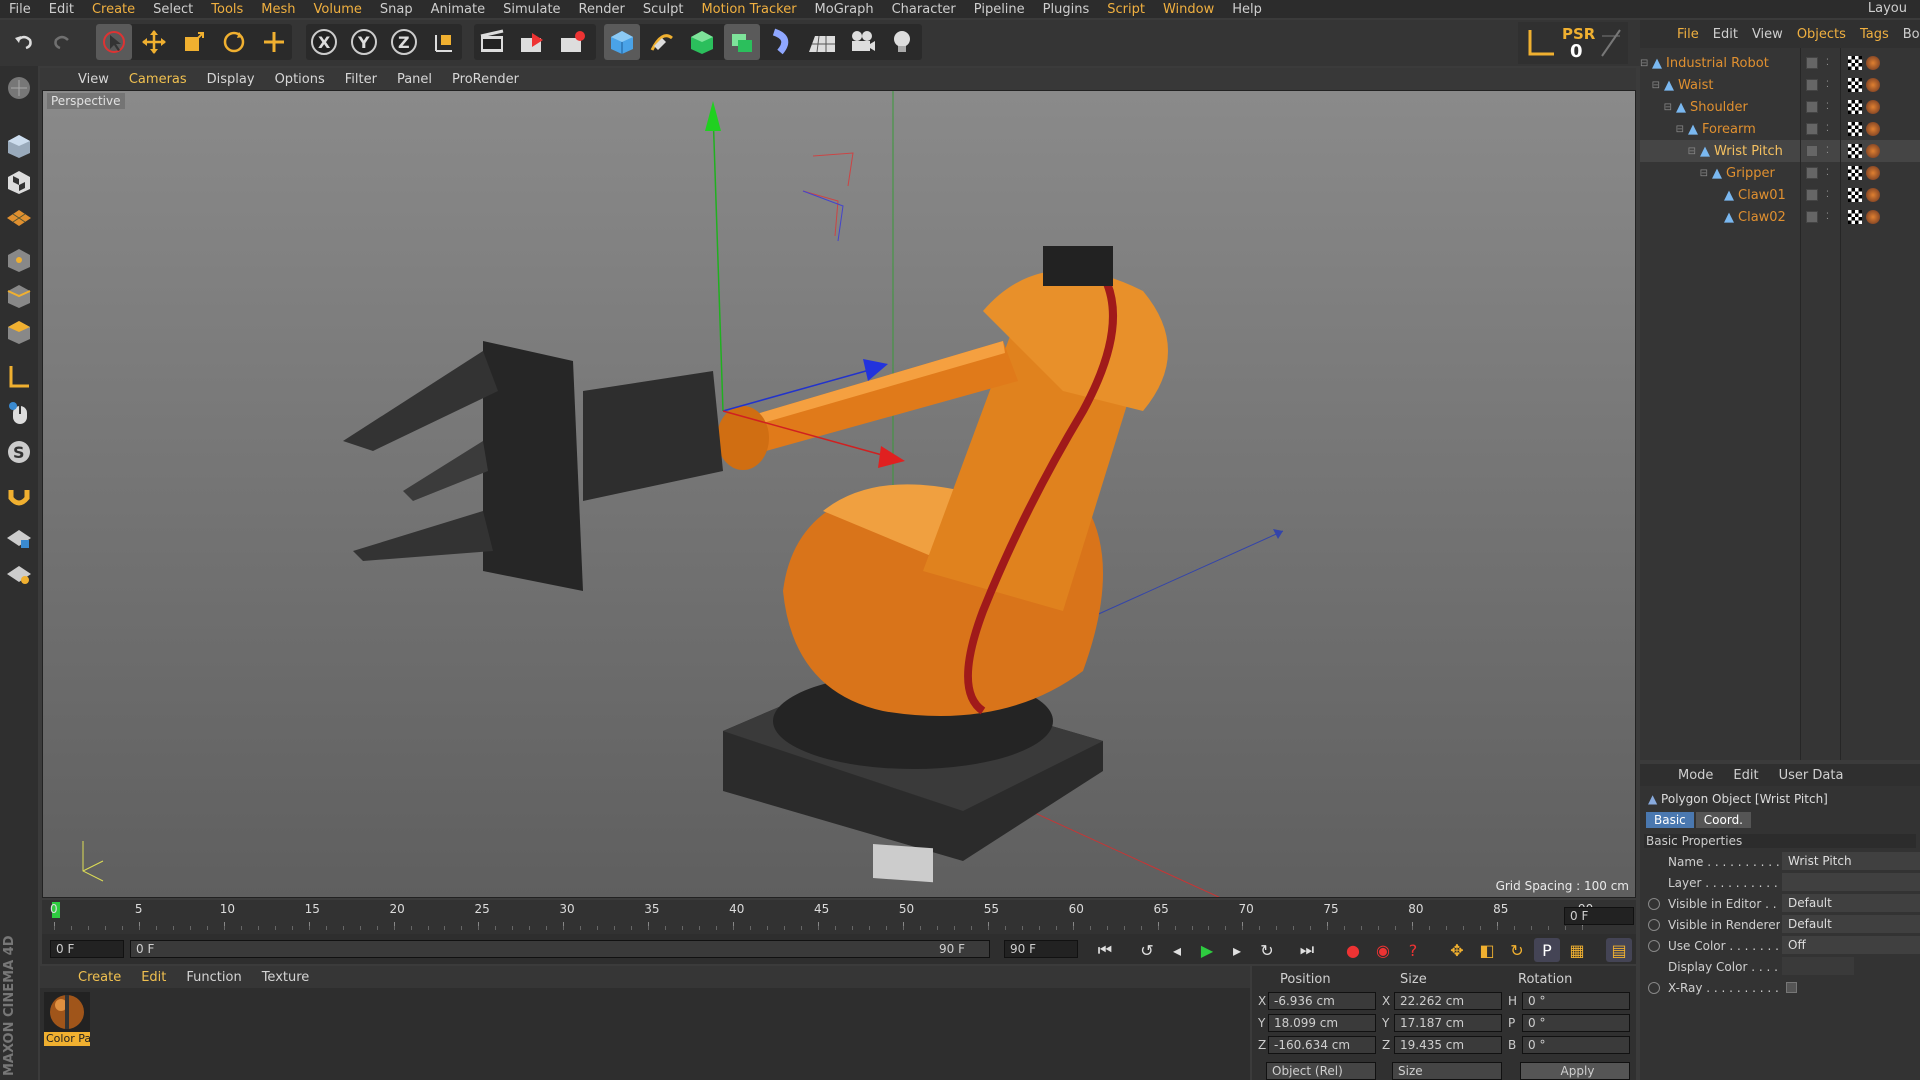  I want to click on magnet-icon, so click(19, 496).